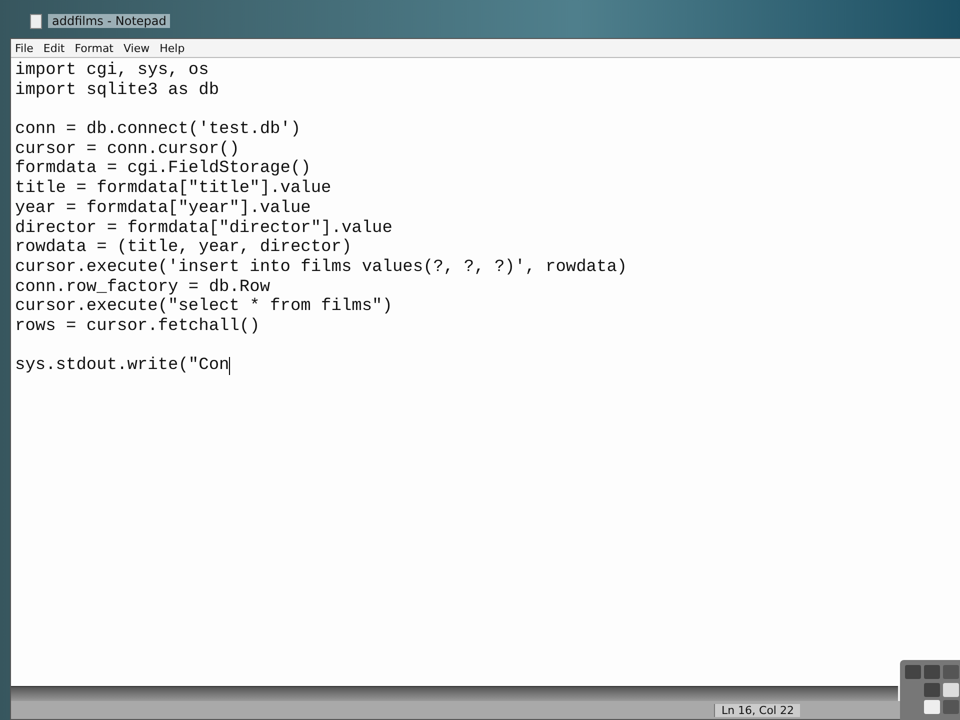  What do you see at coordinates (321, 268) in the screenshot?
I see `code-line: cursor.execute('insert into films values(?, ?, ?)', rowdata)` at bounding box center [321, 268].